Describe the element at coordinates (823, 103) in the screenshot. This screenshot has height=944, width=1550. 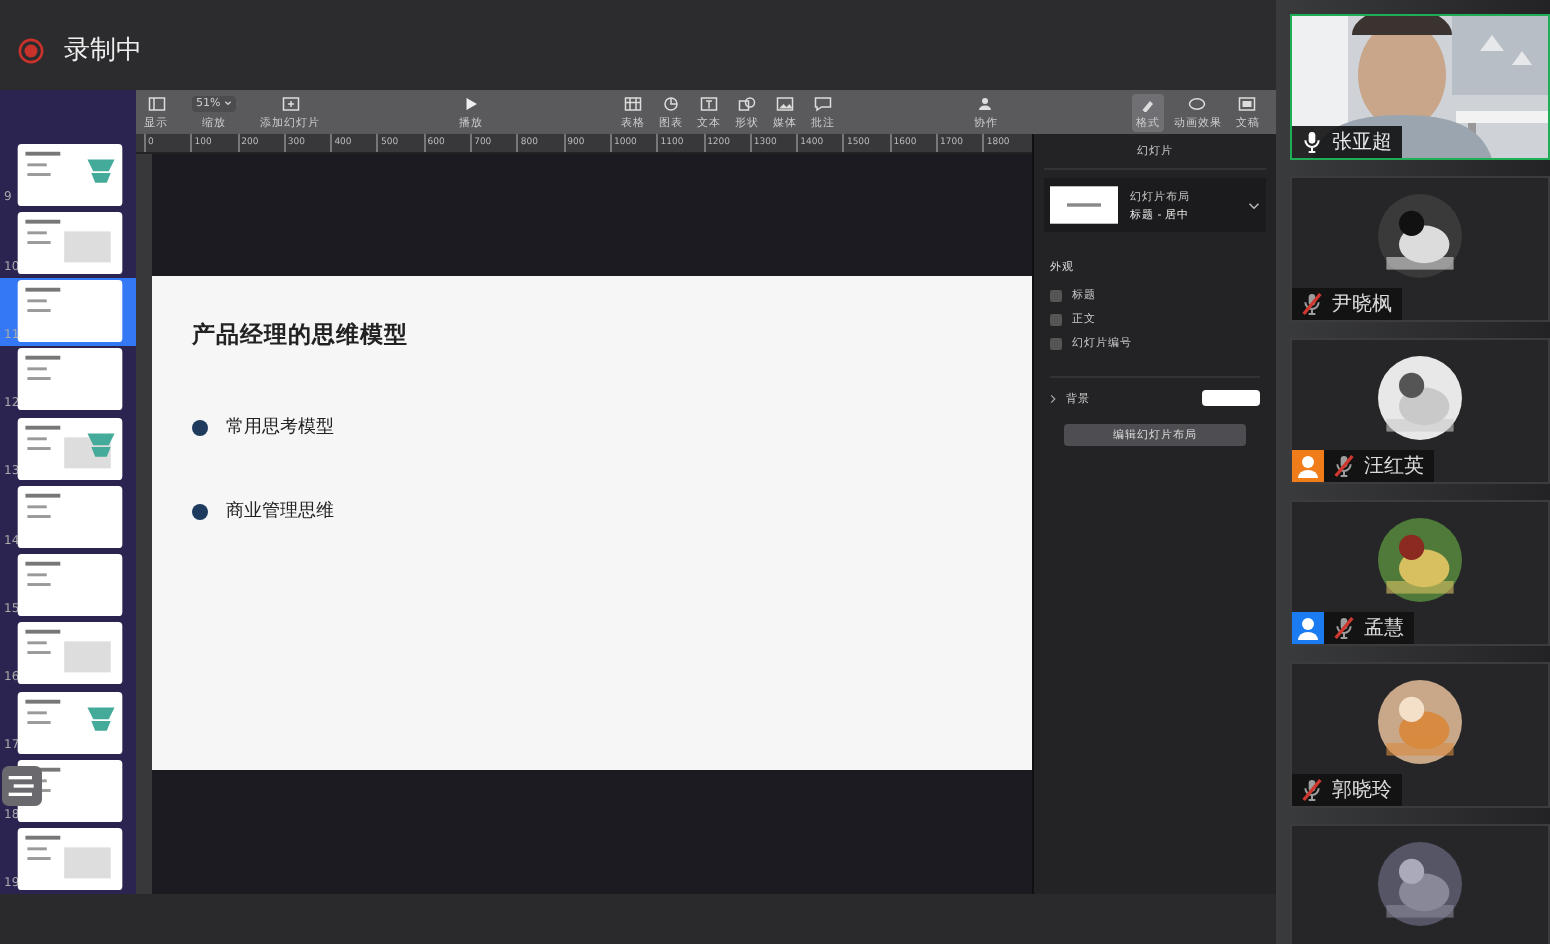
I see `comment-icon` at that location.